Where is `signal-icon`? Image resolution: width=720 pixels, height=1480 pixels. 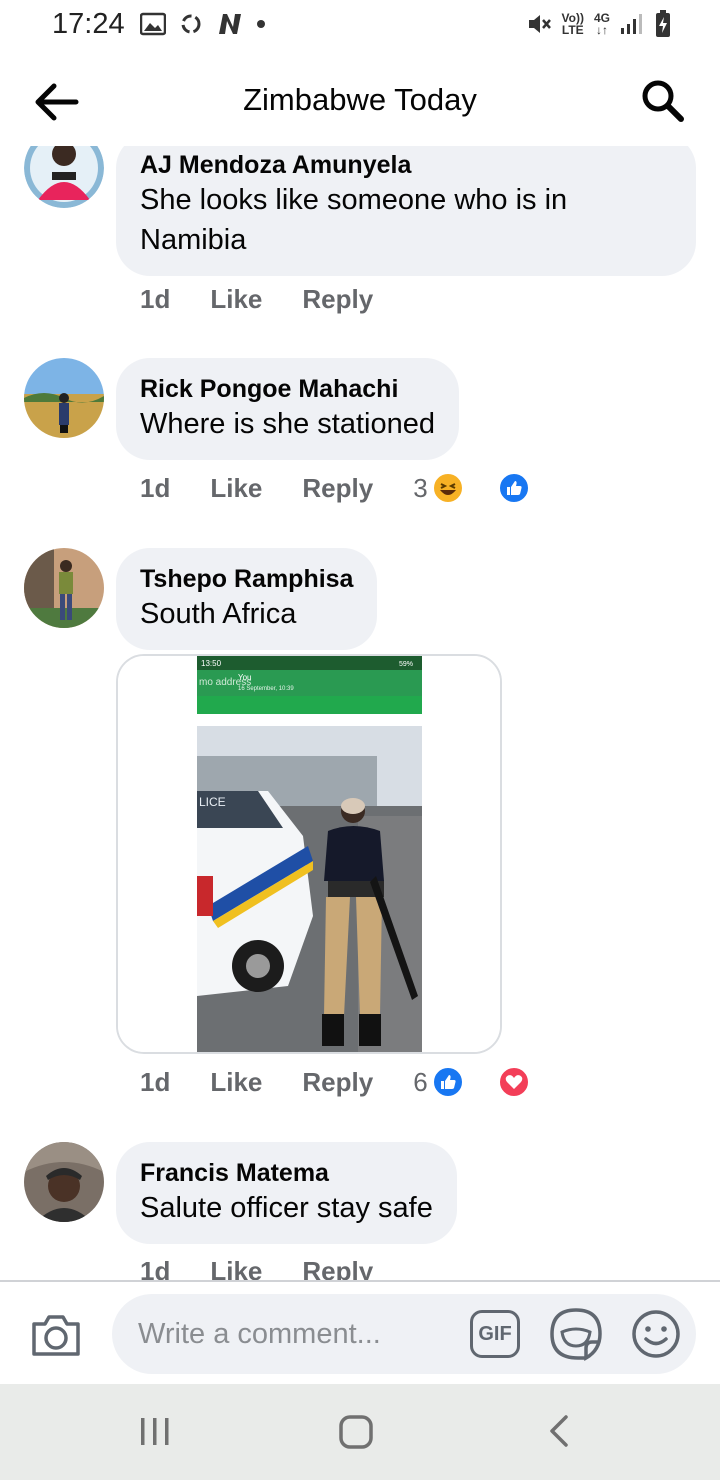 signal-icon is located at coordinates (631, 24).